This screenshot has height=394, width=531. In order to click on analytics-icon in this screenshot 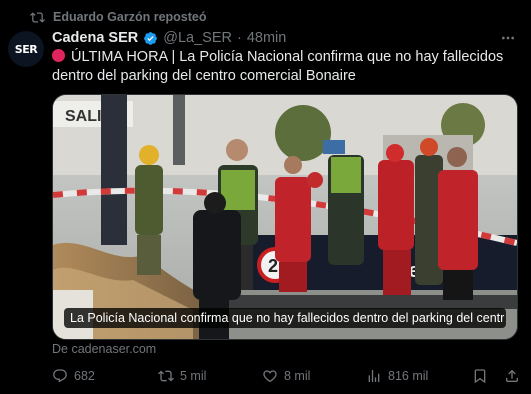, I will do `click(374, 376)`.